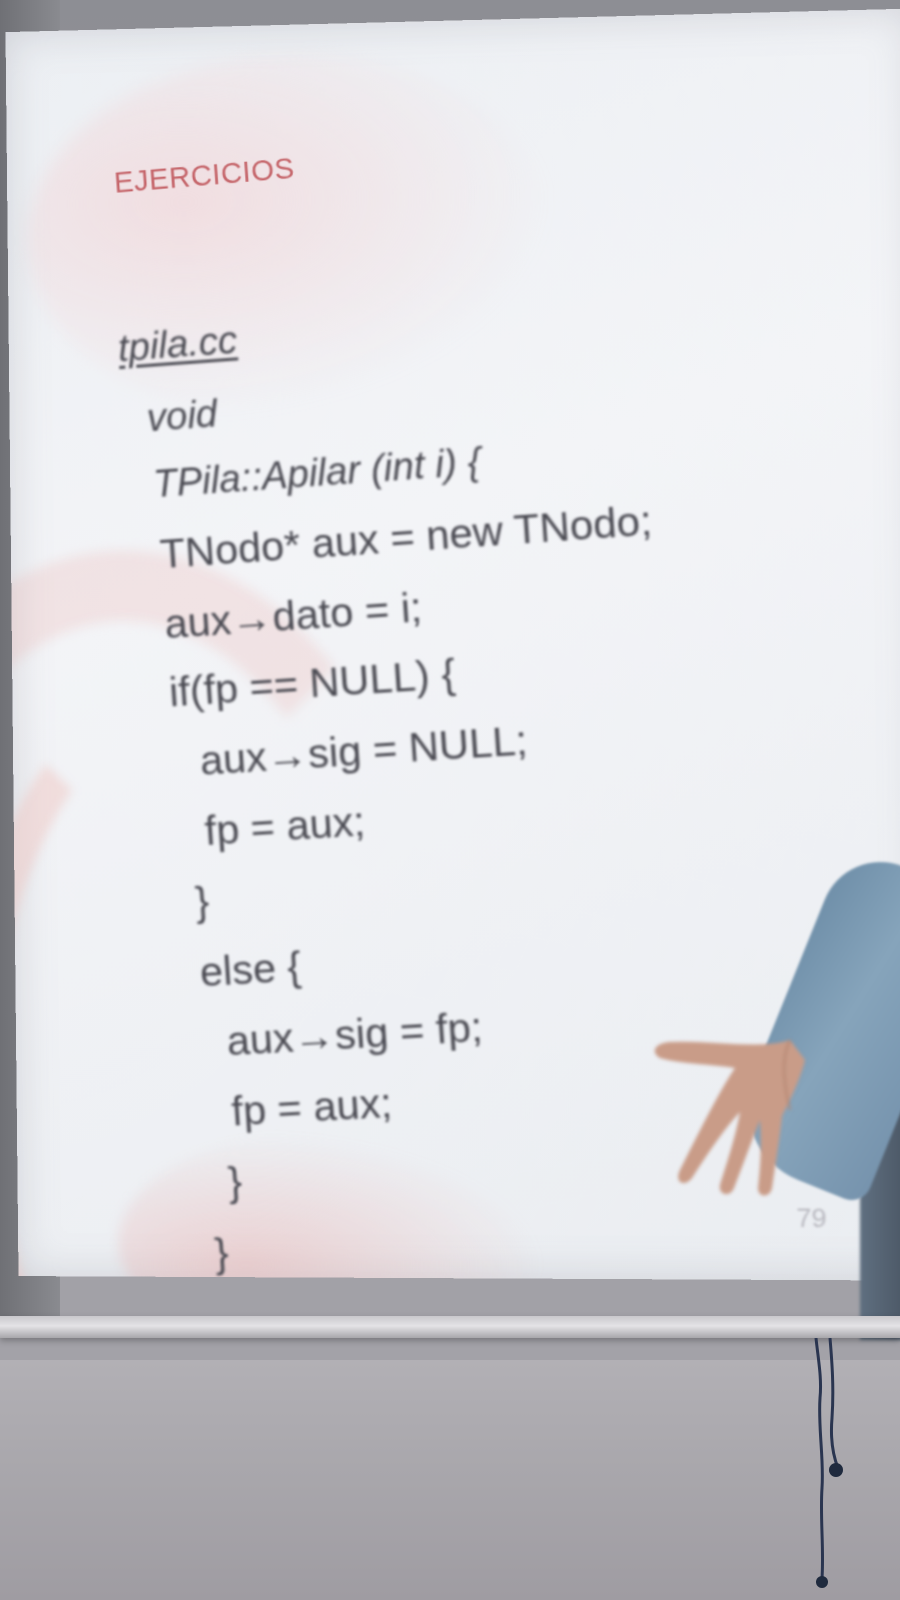  Describe the element at coordinates (182, 417) in the screenshot. I see `code-line: void` at that location.